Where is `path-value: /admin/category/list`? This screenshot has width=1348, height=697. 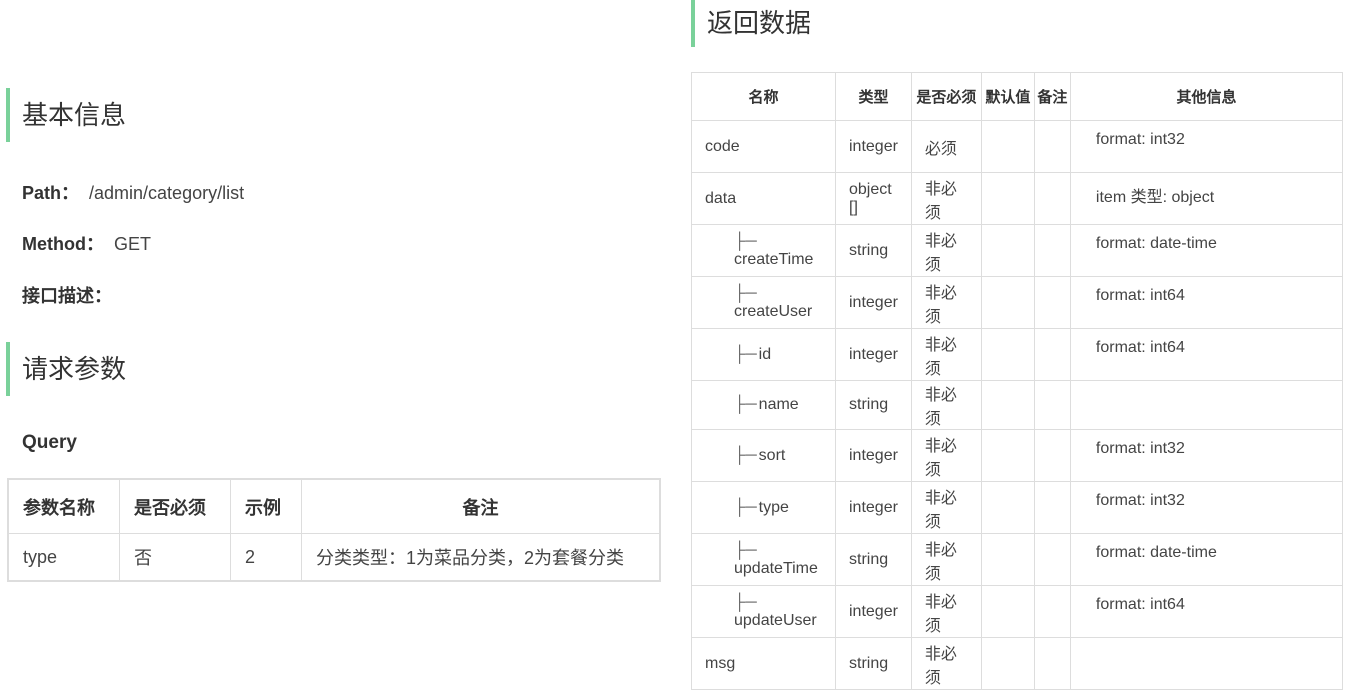
path-value: /admin/category/list is located at coordinates (167, 193).